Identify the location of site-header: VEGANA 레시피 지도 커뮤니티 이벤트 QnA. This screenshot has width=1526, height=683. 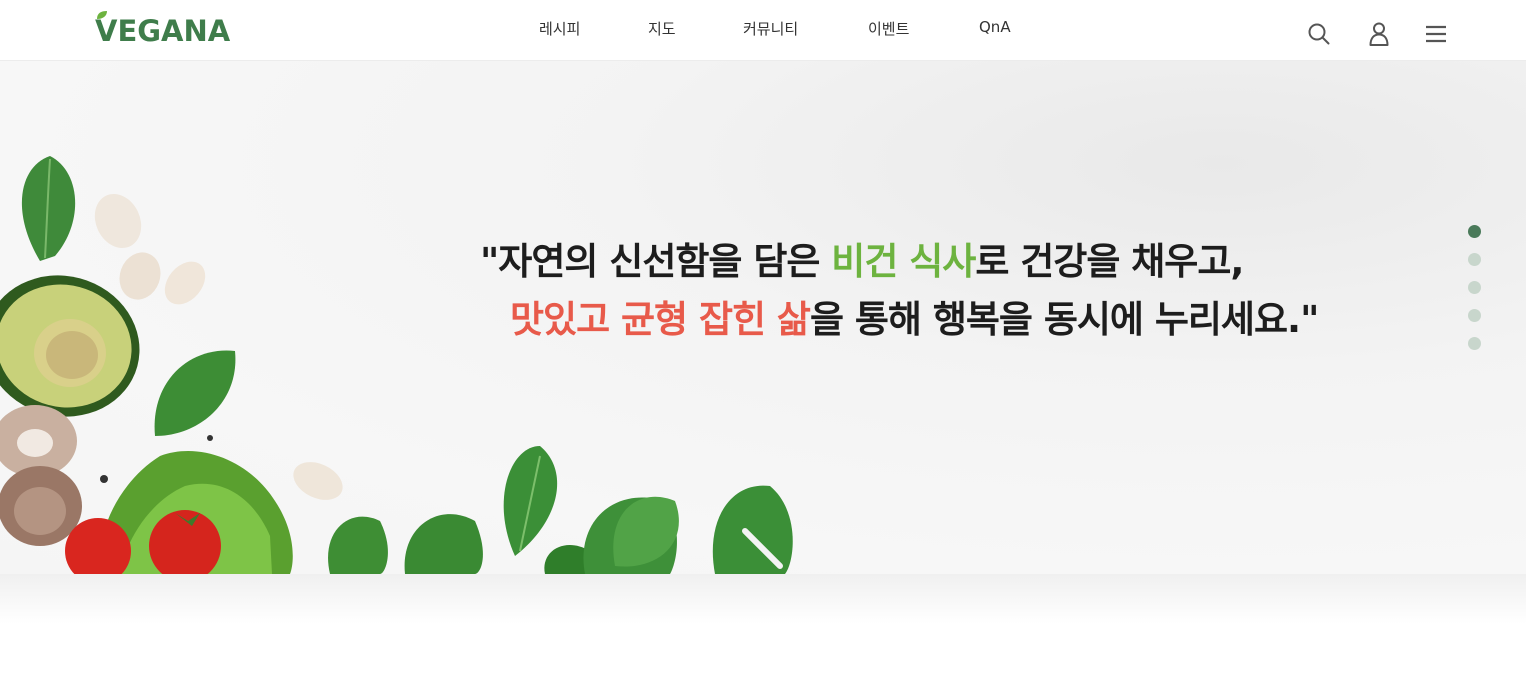
(763, 30).